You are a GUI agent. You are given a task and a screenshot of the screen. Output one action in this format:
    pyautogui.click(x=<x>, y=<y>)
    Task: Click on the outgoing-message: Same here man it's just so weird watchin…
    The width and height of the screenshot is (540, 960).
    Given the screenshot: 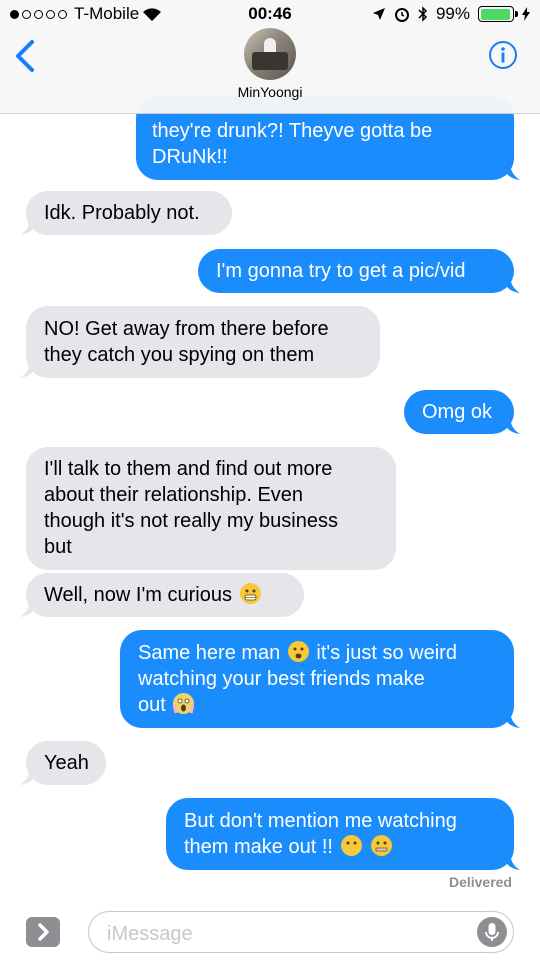 What is the action you would take?
    pyautogui.click(x=320, y=679)
    